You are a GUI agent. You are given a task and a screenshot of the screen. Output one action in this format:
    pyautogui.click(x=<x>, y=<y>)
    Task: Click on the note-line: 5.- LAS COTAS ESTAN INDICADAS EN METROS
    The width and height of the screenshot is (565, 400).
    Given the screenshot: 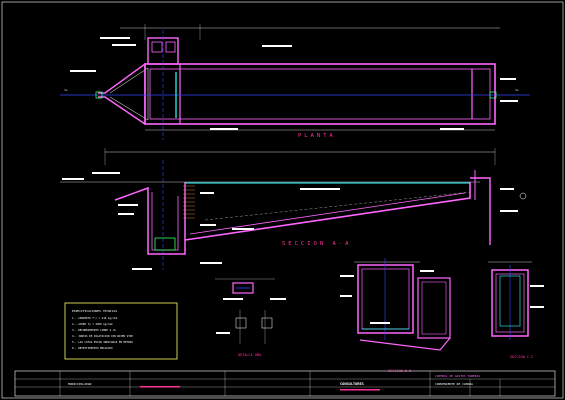 What is the action you would take?
    pyautogui.click(x=102, y=342)
    